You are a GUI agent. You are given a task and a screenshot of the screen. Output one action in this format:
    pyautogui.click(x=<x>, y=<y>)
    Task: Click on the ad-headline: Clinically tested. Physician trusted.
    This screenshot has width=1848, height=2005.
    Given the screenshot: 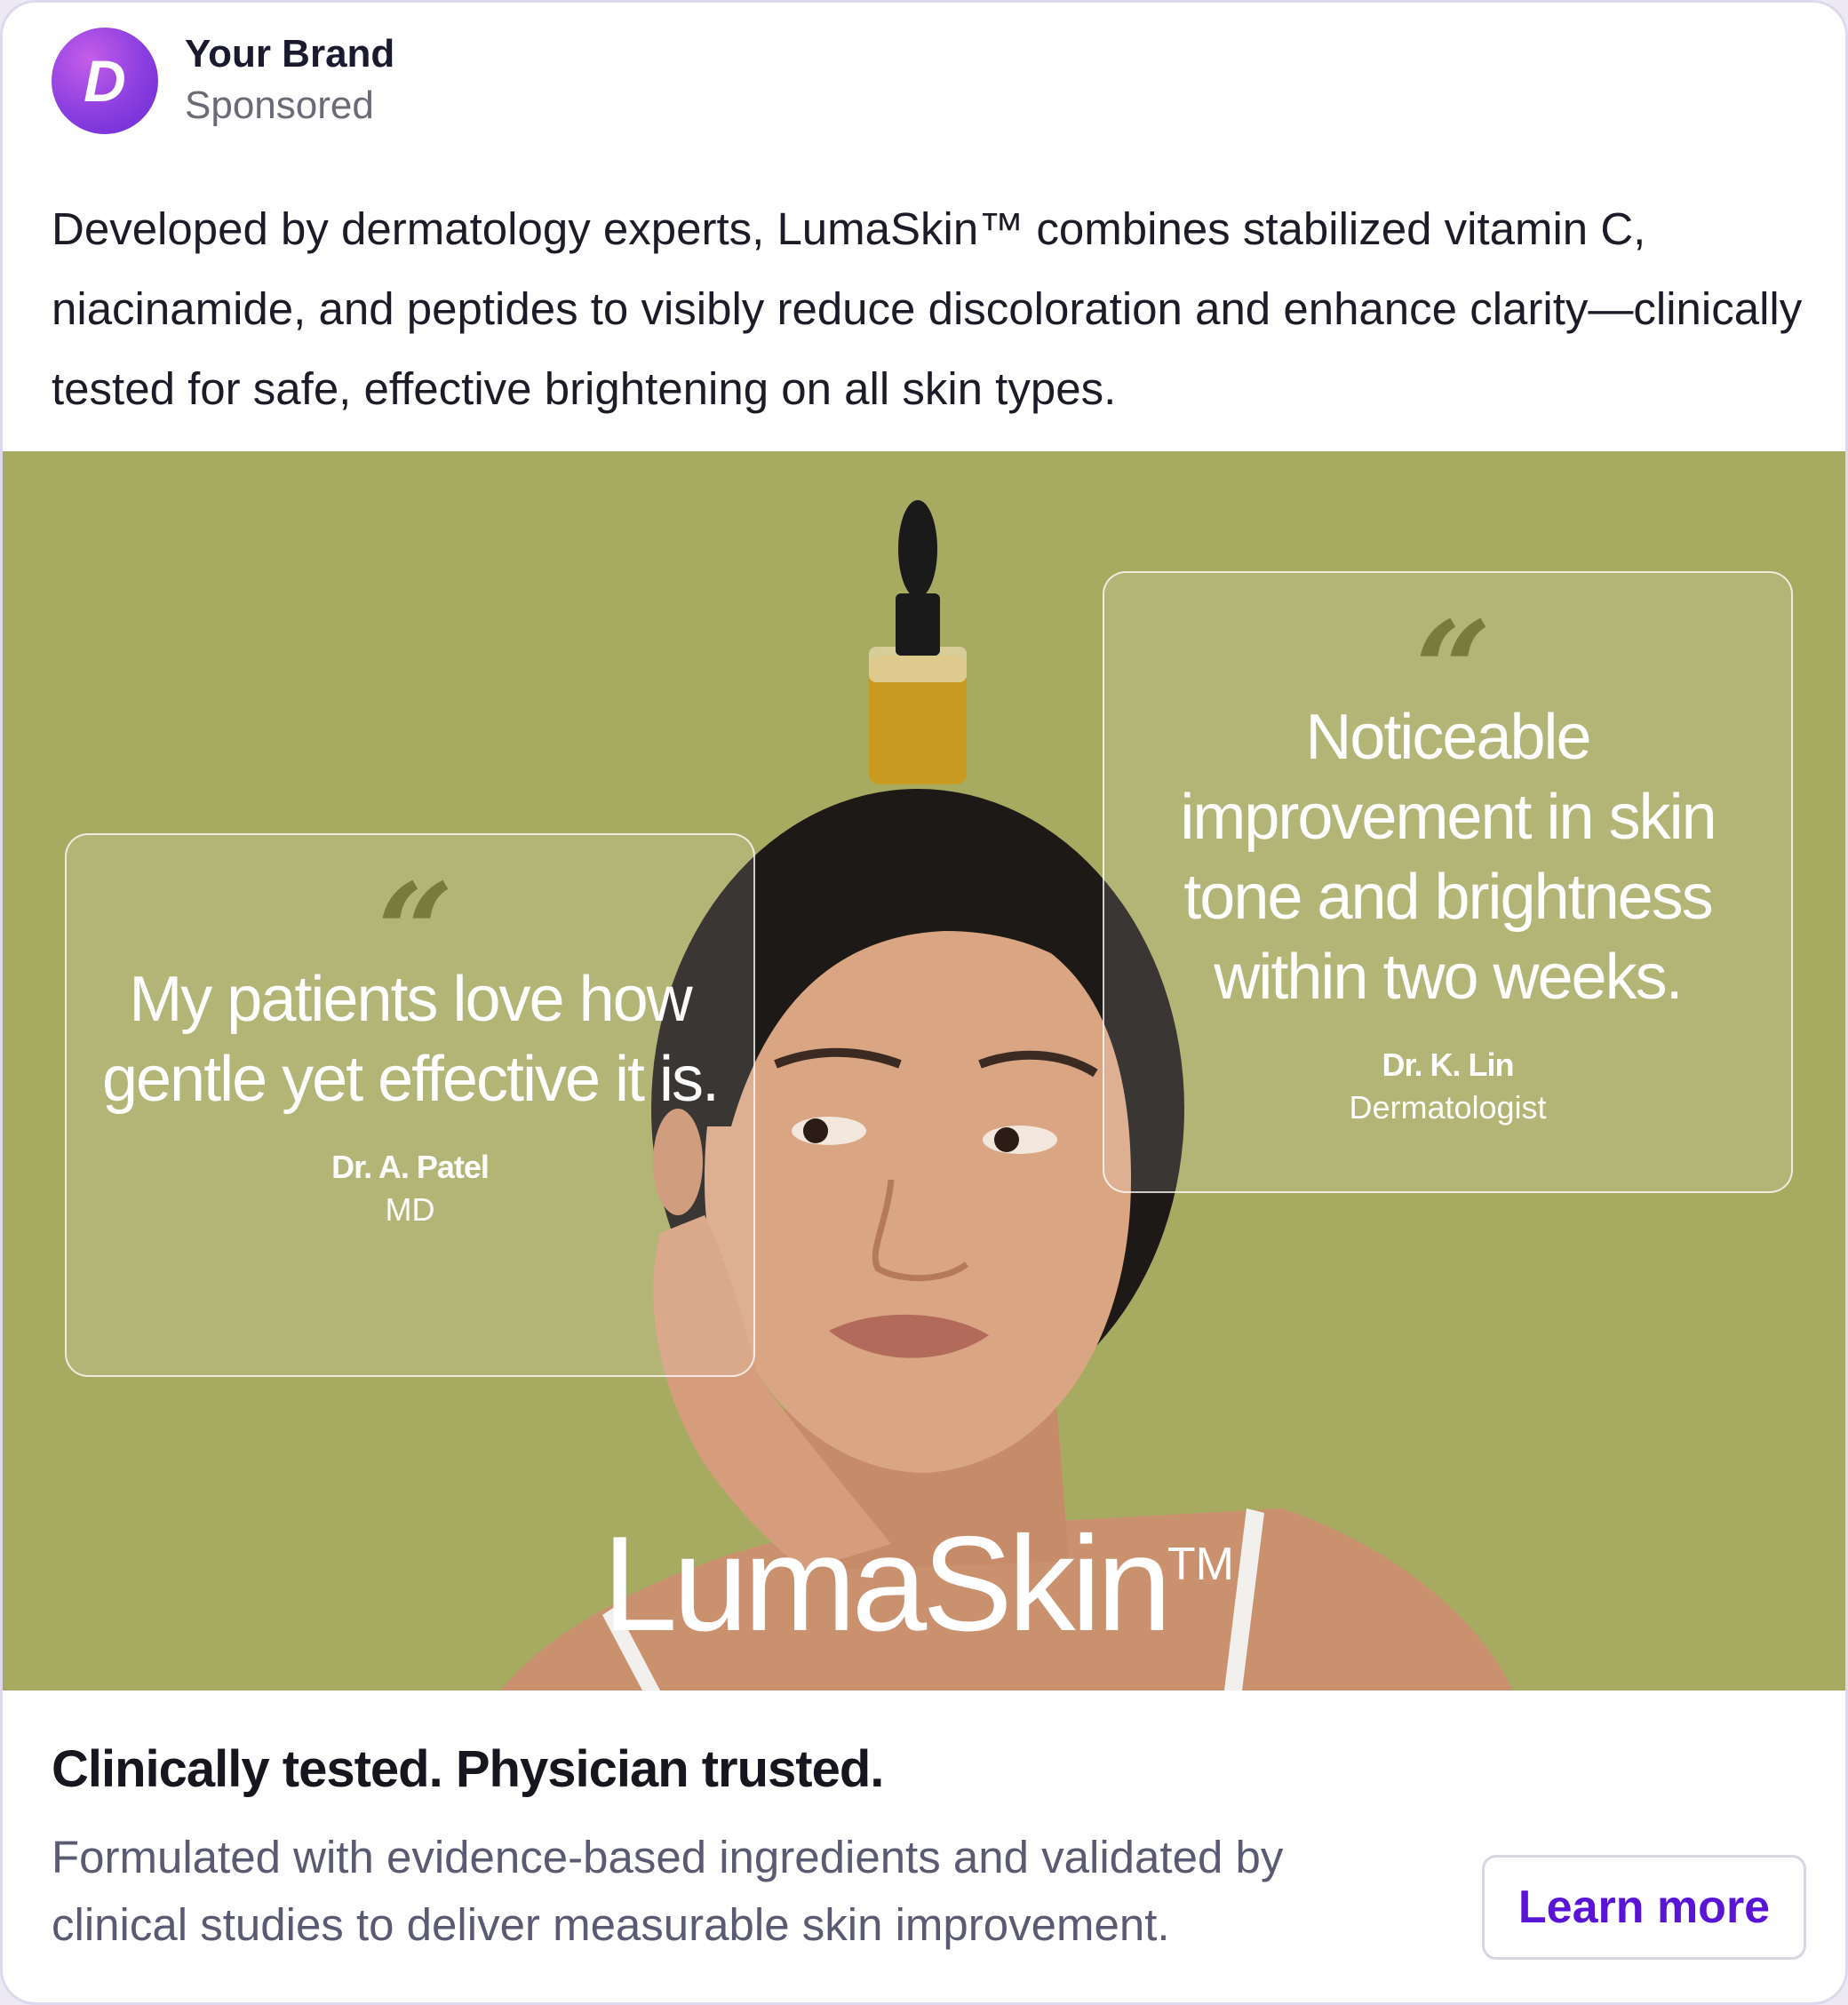 What is the action you would take?
    pyautogui.click(x=468, y=1769)
    